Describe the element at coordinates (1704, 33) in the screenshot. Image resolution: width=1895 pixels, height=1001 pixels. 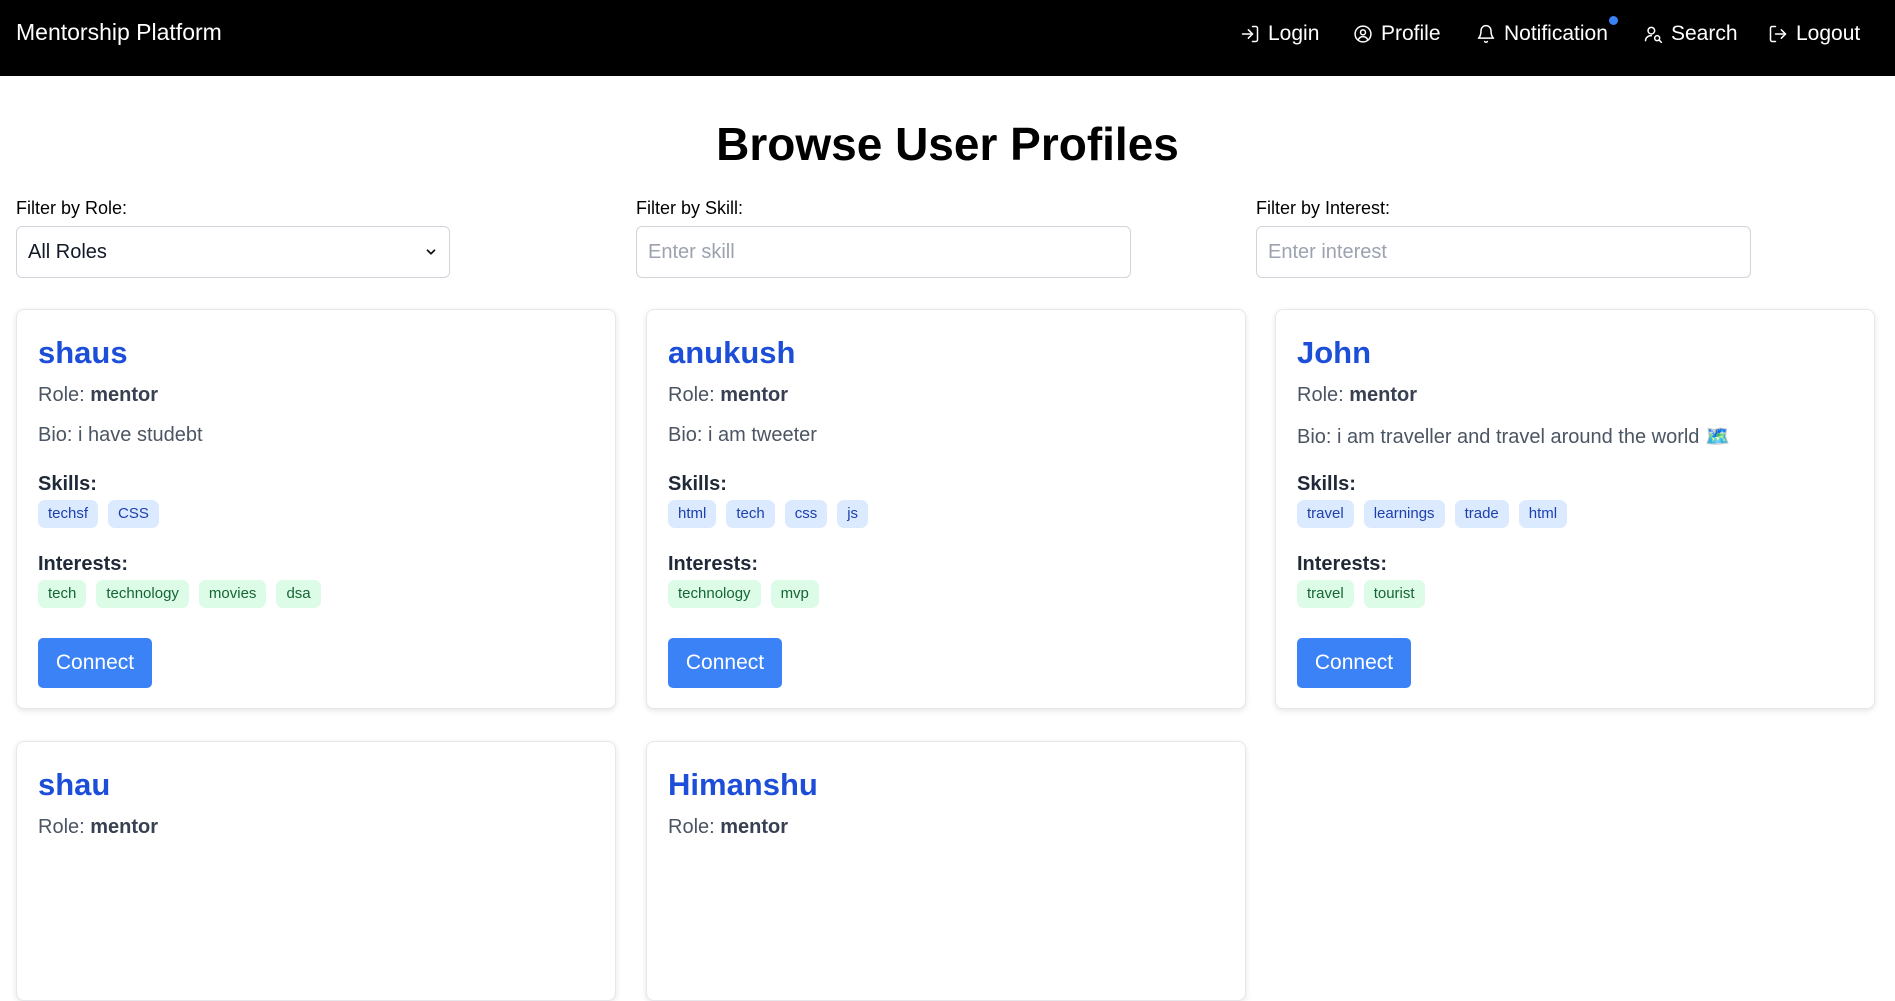
I see `nav-search-label: Search` at that location.